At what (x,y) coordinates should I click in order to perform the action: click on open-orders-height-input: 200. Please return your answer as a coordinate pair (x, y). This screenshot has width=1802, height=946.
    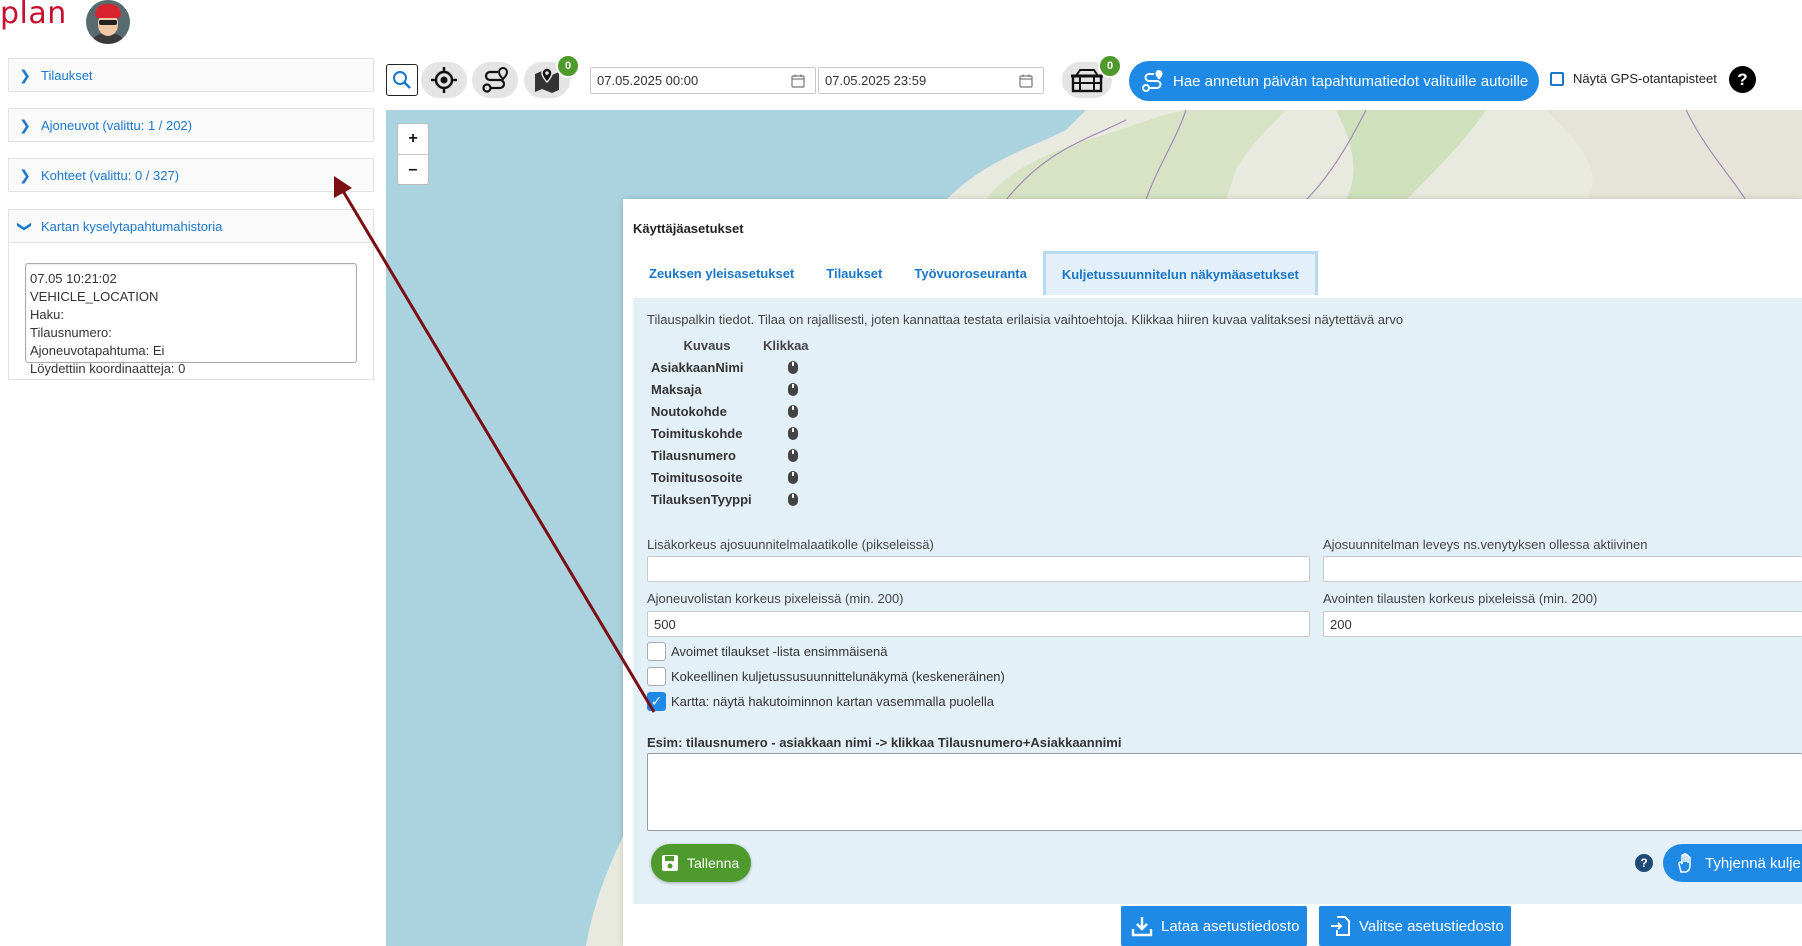
    Looking at the image, I should click on (1562, 624).